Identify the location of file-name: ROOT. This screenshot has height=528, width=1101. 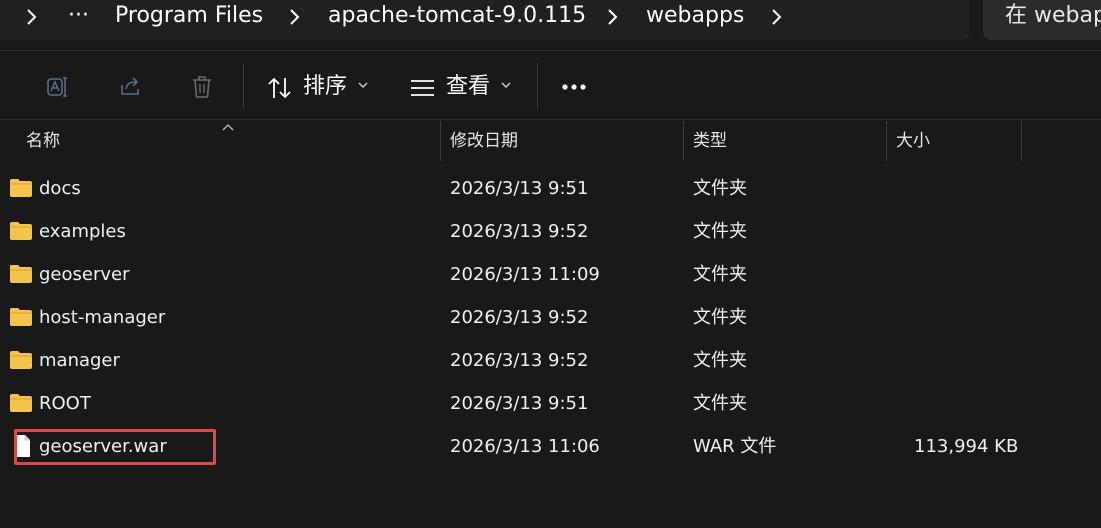
(65, 403).